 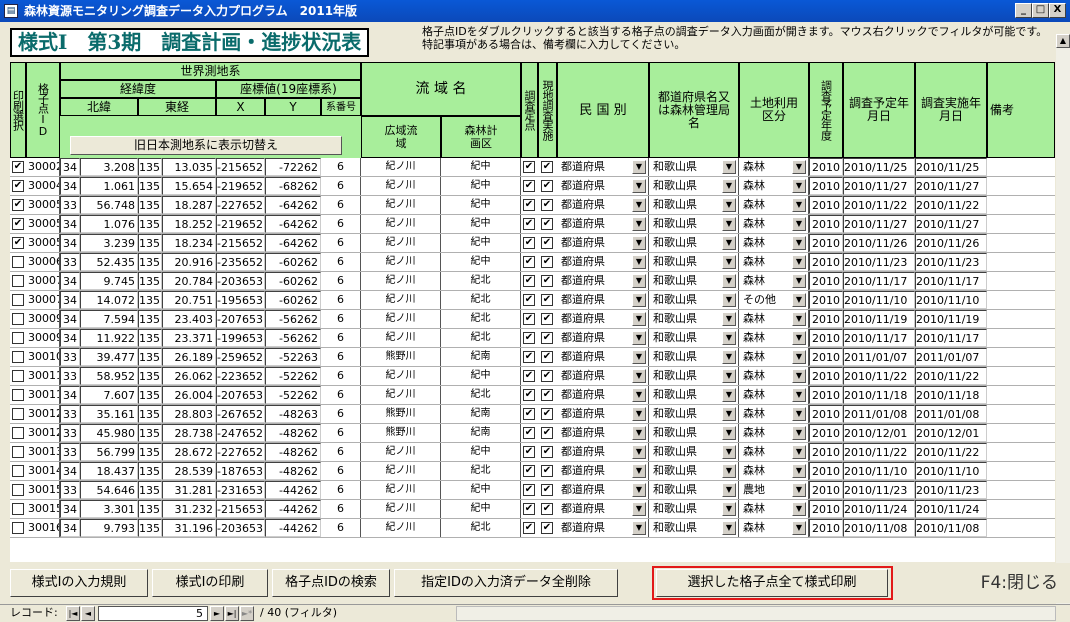 I want to click on latm-cell: 1.076, so click(x=109, y=224).